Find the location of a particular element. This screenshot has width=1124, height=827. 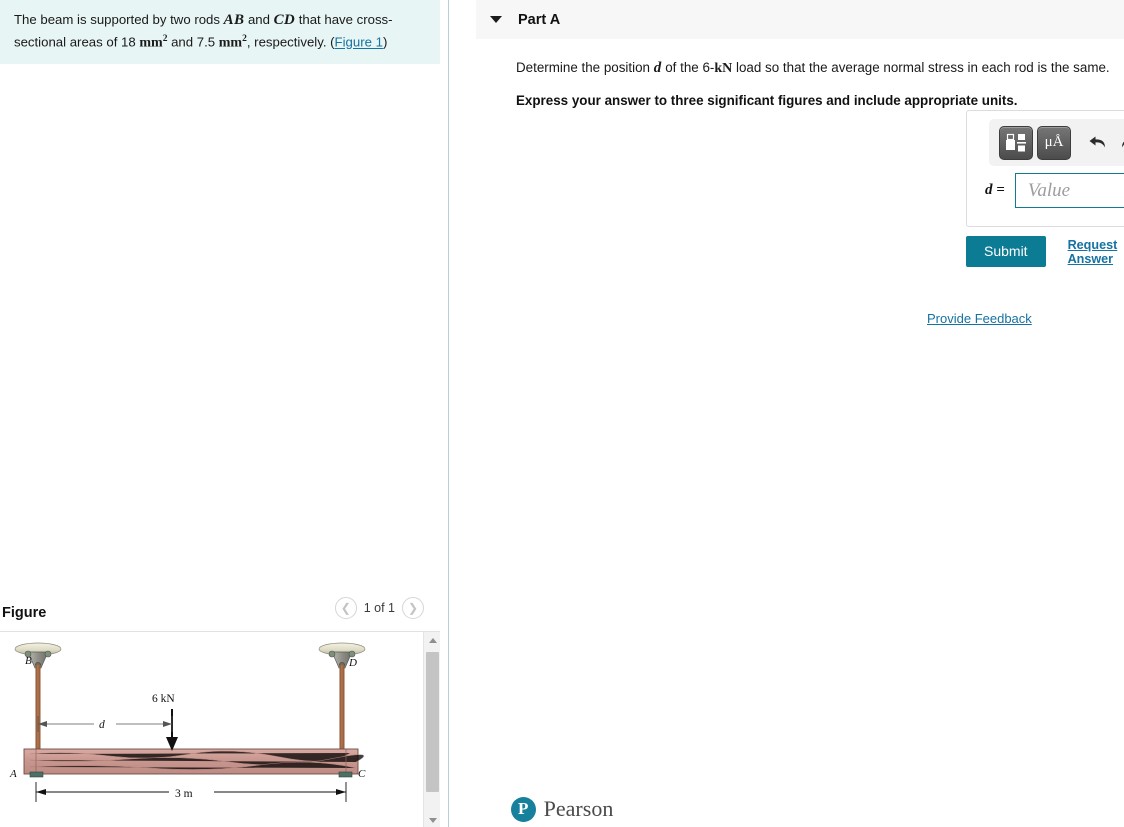

answer-box: μÅ d = Value is located at coordinates (1045, 168).